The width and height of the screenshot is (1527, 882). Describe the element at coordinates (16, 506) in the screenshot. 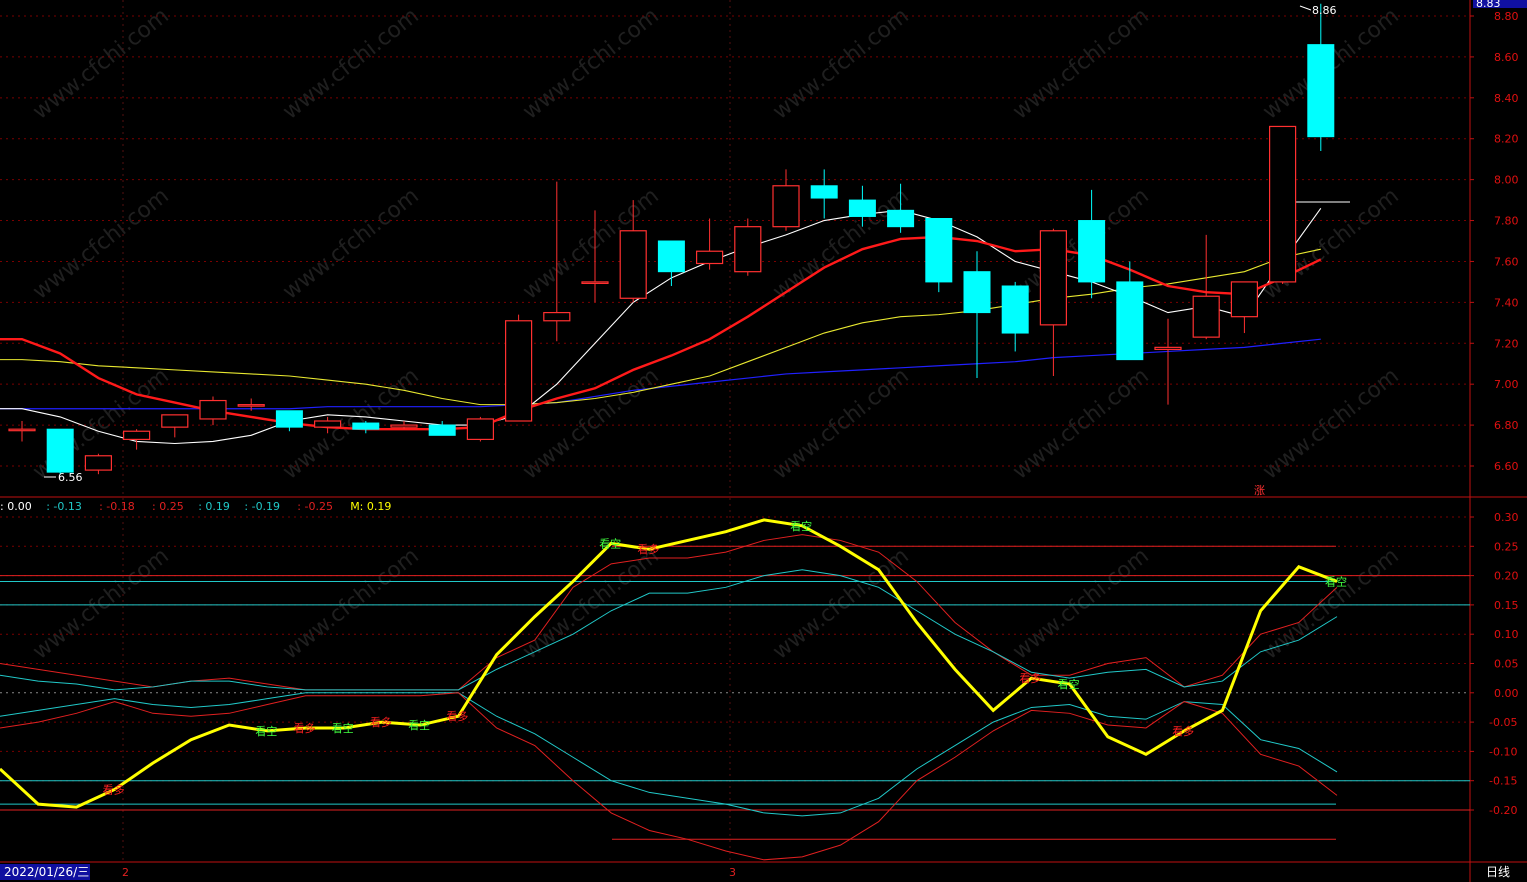

I see `indicator-legend-item: : 0.00` at that location.